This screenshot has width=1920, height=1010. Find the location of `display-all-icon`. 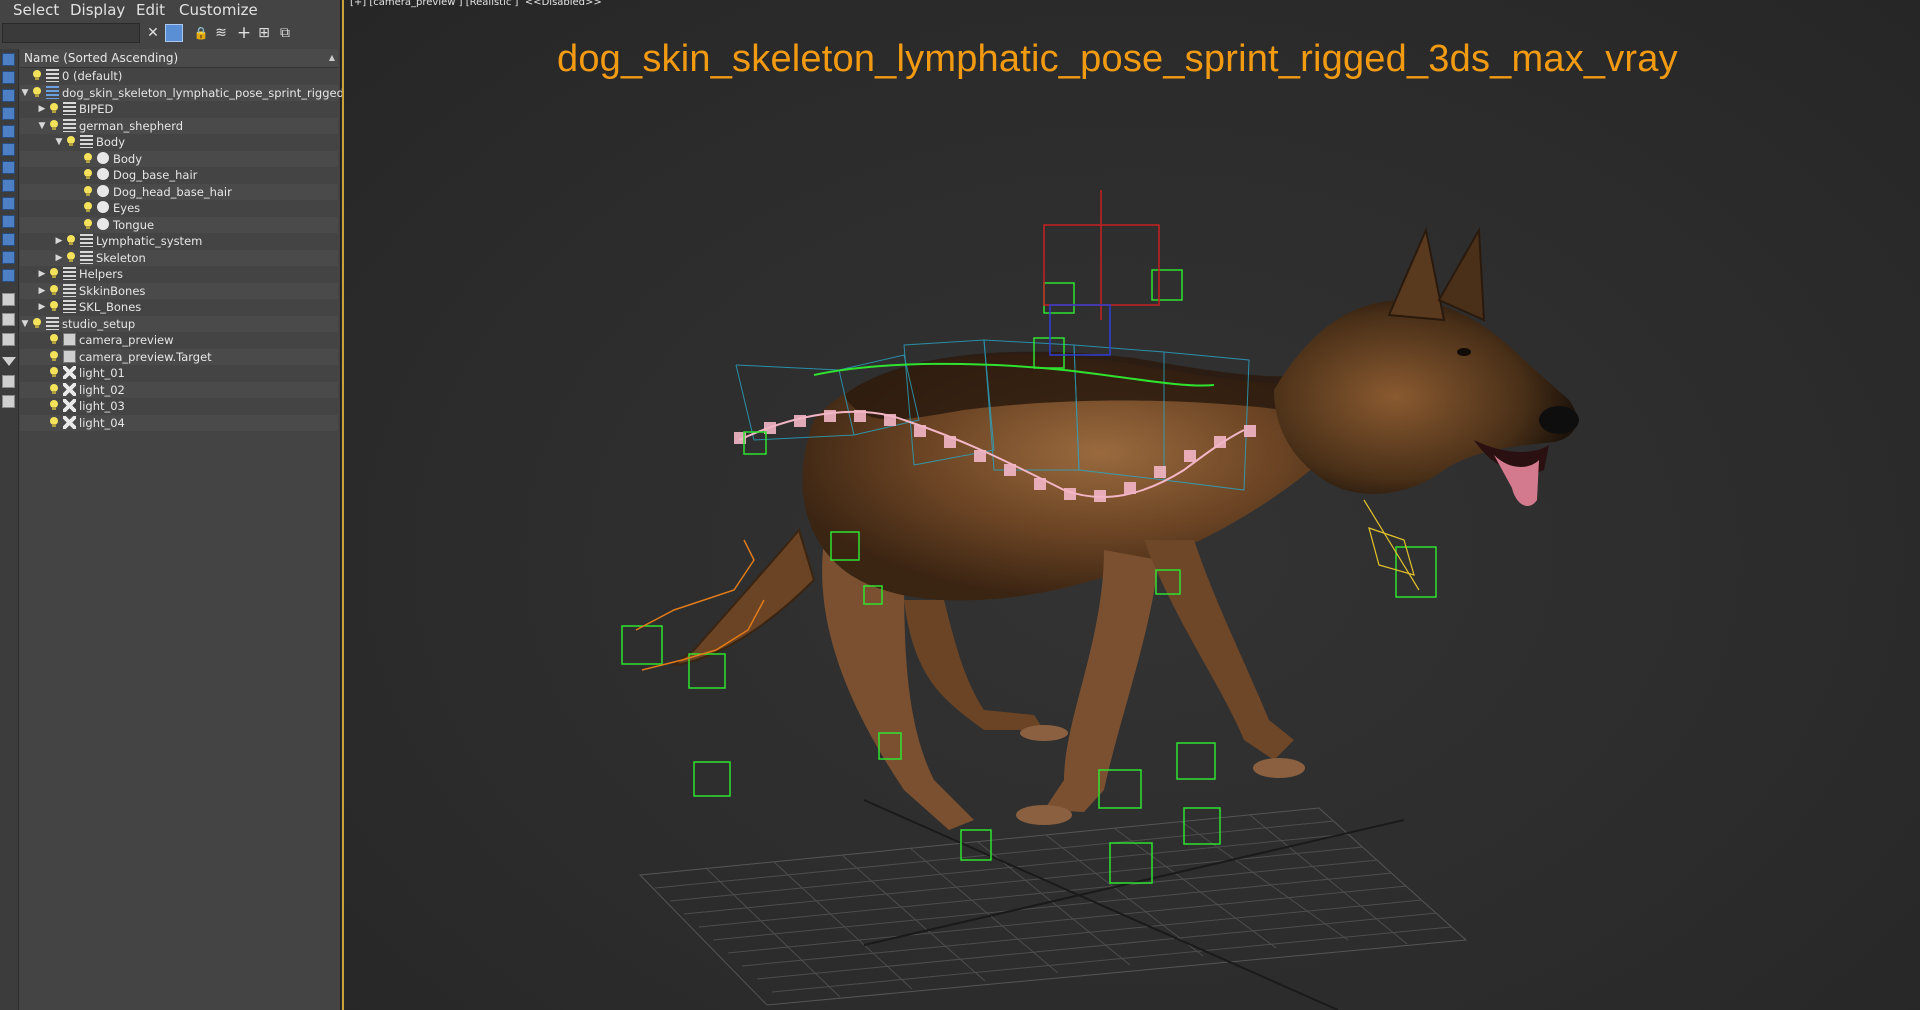

display-all-icon is located at coordinates (8, 299).